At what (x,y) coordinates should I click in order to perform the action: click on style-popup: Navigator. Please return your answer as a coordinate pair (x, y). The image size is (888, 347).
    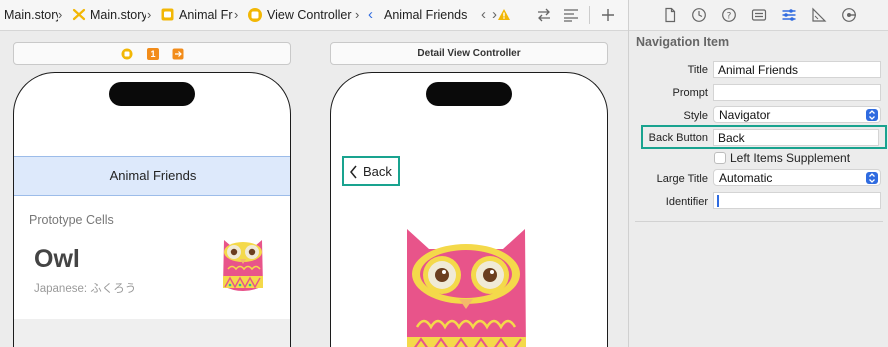
    Looking at the image, I should click on (797, 114).